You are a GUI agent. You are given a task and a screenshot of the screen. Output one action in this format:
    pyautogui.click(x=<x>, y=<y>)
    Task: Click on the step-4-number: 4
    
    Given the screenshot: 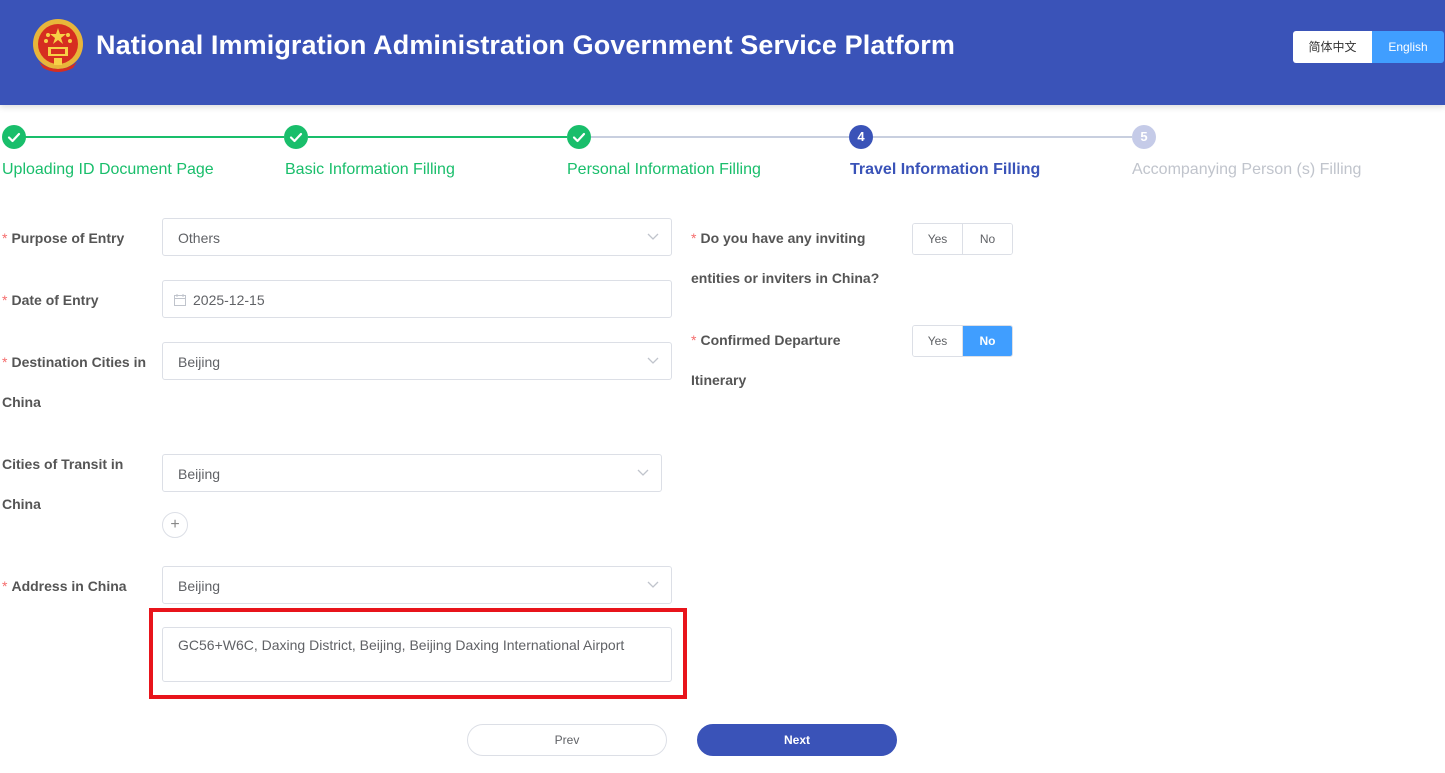 What is the action you would take?
    pyautogui.click(x=861, y=137)
    